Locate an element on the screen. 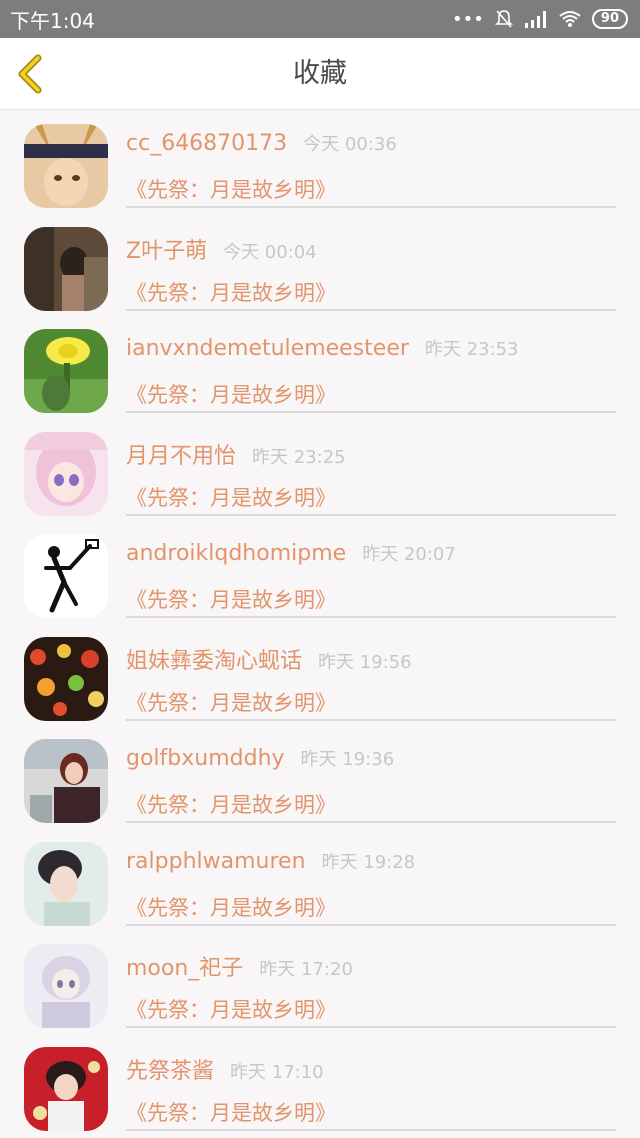 The image size is (640, 1138). list-item: golfbxumddhy 昨天 19:36 《先祭：月是故乡明》 is located at coordinates (320, 776).